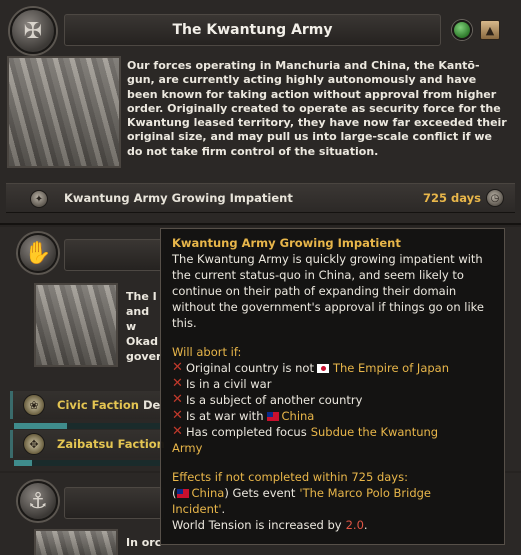 Image resolution: width=521 pixels, height=555 pixels. I want to click on effect-line: World Tension is increased by 2.0 ., so click(332, 525).